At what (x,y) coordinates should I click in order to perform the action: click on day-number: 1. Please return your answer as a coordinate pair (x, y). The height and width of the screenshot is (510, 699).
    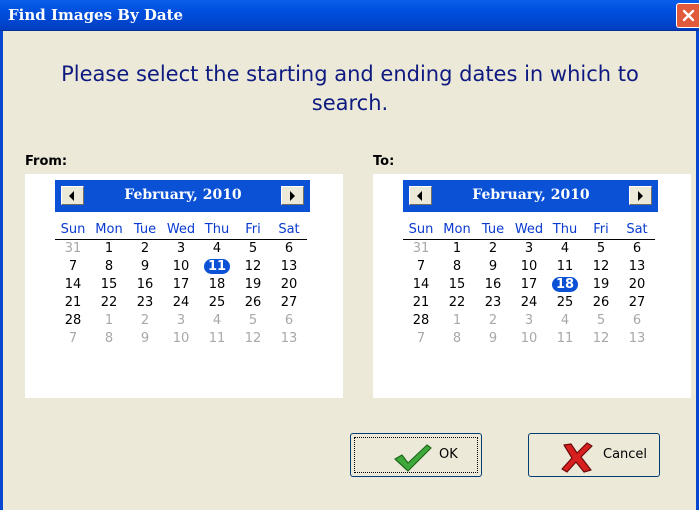
    Looking at the image, I should click on (109, 320).